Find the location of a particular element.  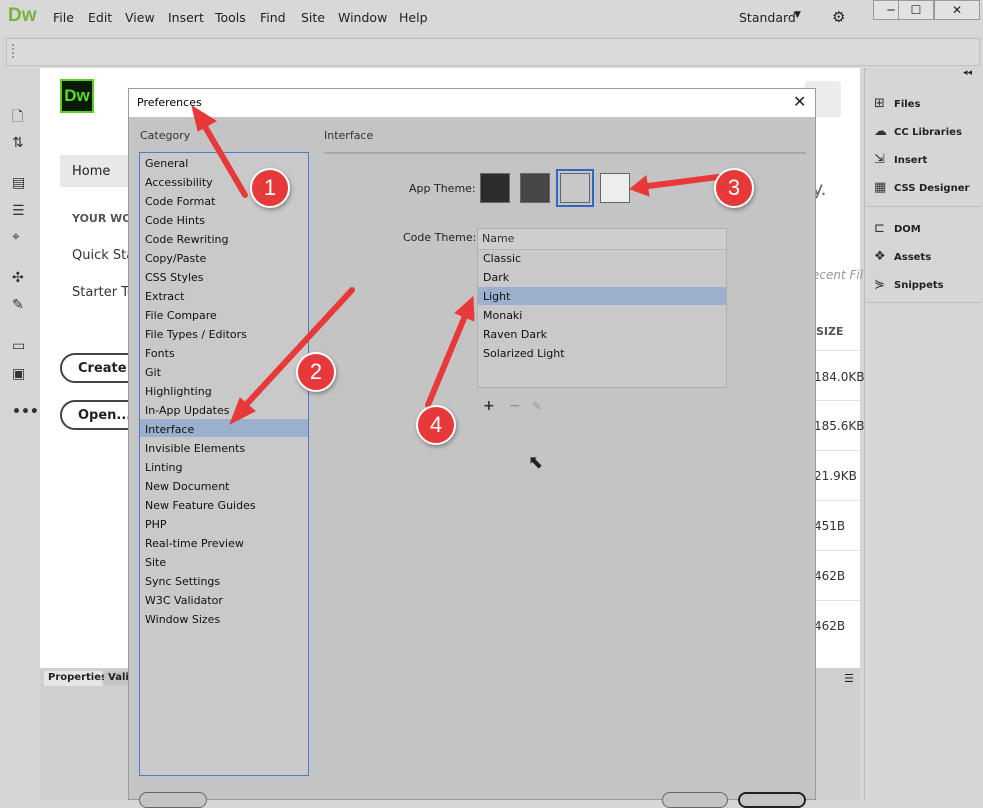

menu-view: View is located at coordinates (140, 17).